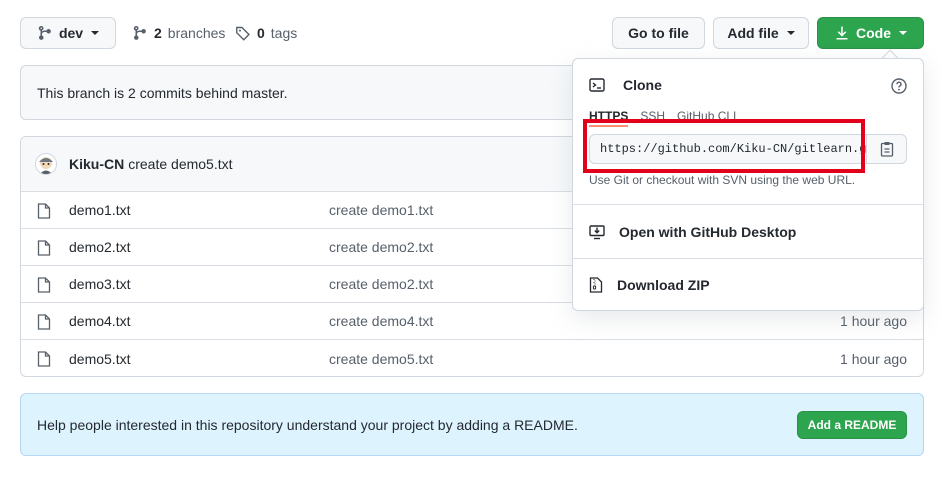  Describe the element at coordinates (381, 210) in the screenshot. I see `file-commit-message: create demo1.txt` at that location.